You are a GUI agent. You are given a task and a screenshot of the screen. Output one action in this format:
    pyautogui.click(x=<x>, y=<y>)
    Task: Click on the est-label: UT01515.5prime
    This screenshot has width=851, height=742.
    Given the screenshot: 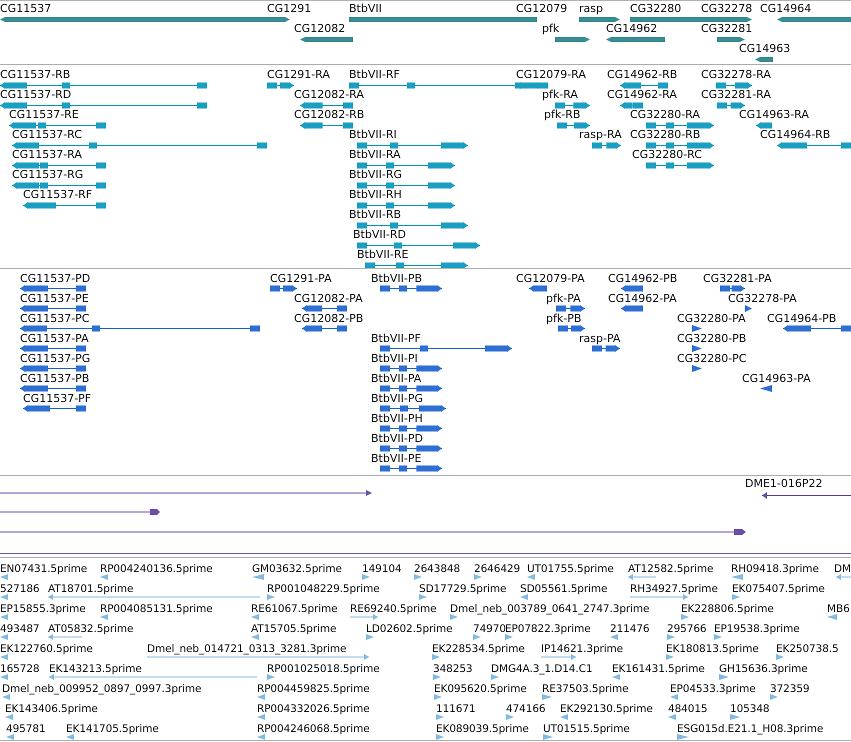 What is the action you would take?
    pyautogui.click(x=586, y=729)
    